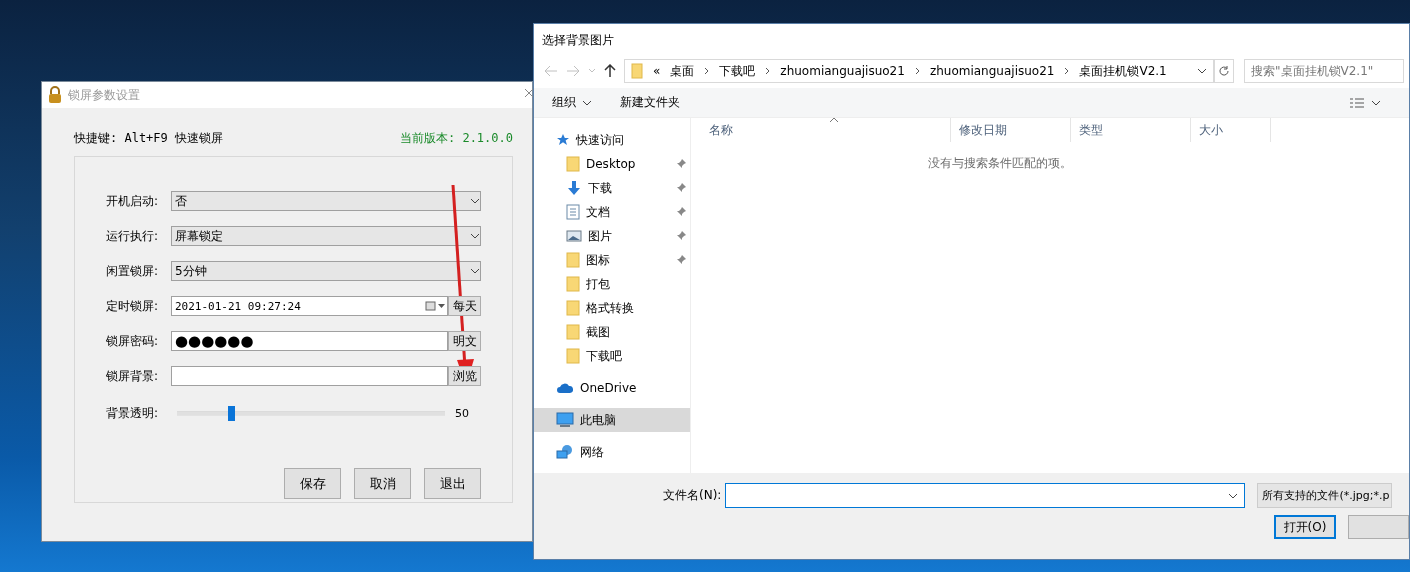 This screenshot has height=572, width=1410. Describe the element at coordinates (598, 284) in the screenshot. I see `sidebar-item-label: 打包` at that location.